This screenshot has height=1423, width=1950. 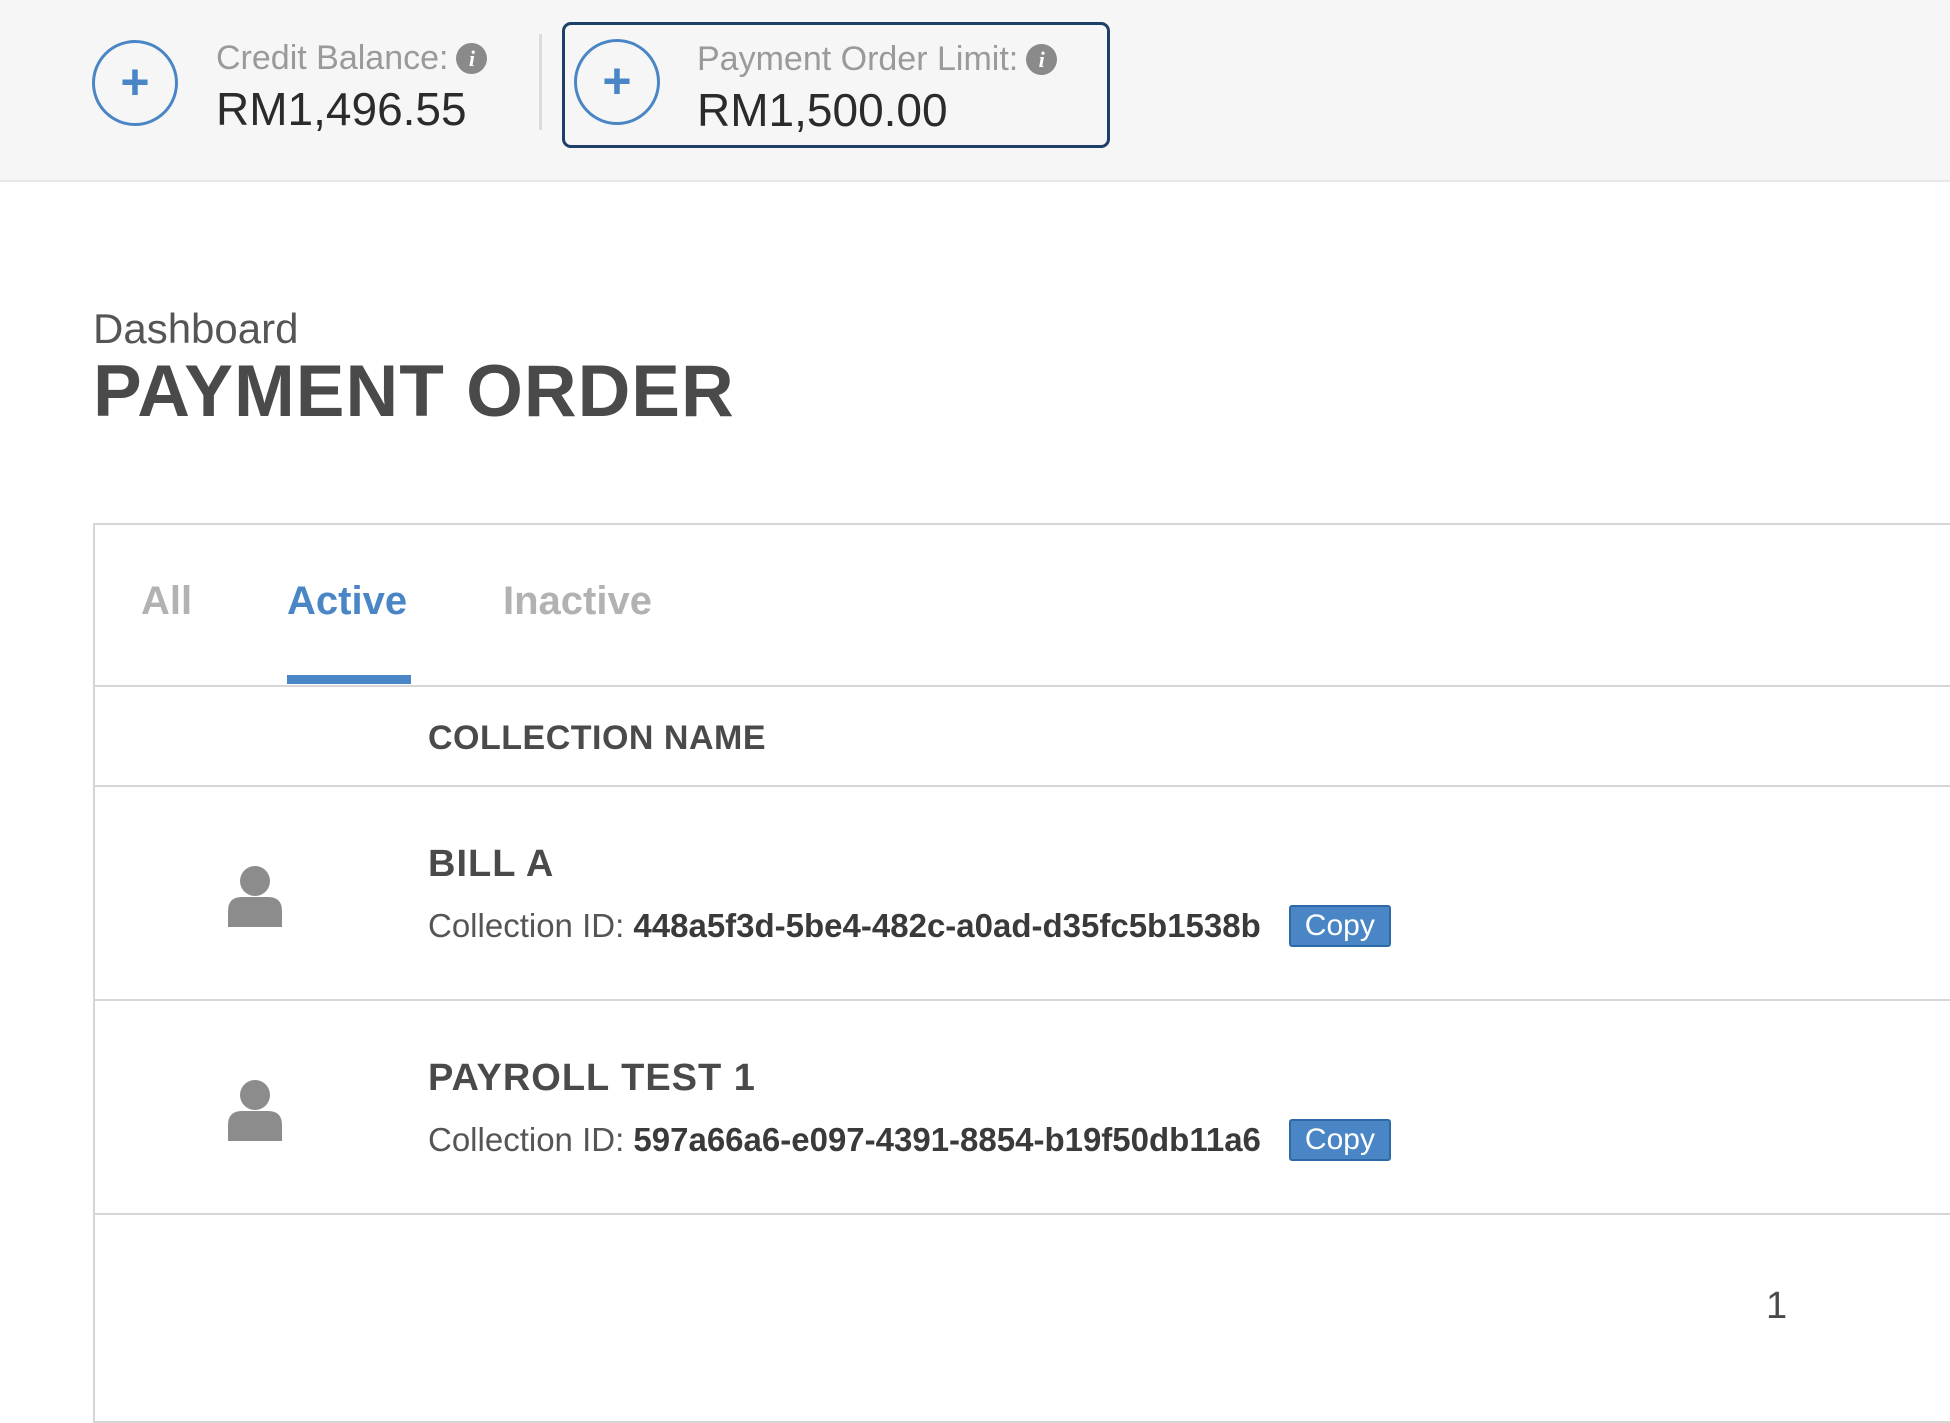 I want to click on collection-name-header: COLLECTION NAME, so click(x=597, y=738).